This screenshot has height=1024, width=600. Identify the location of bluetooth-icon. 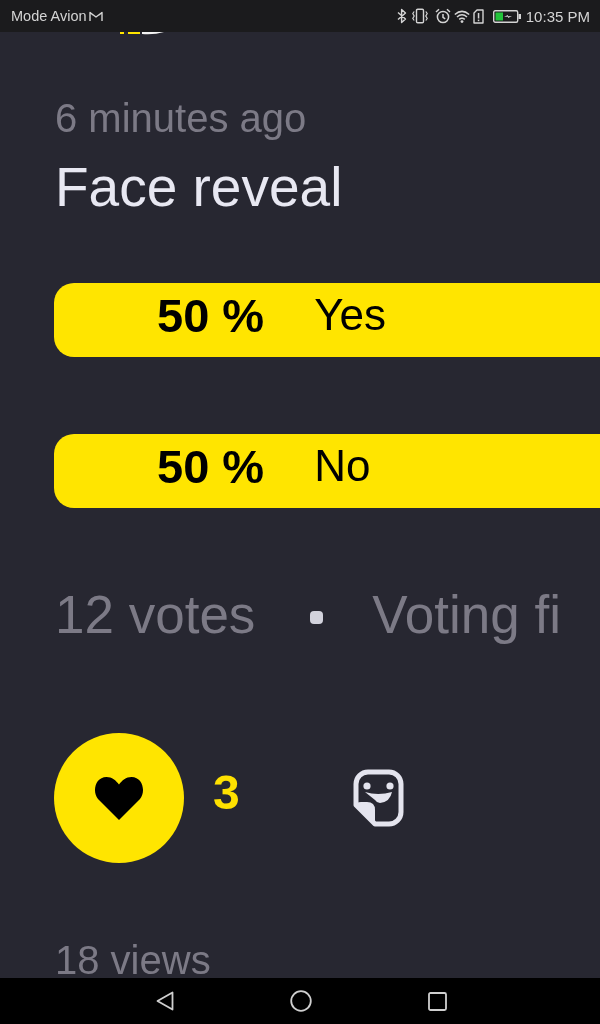
(401, 16).